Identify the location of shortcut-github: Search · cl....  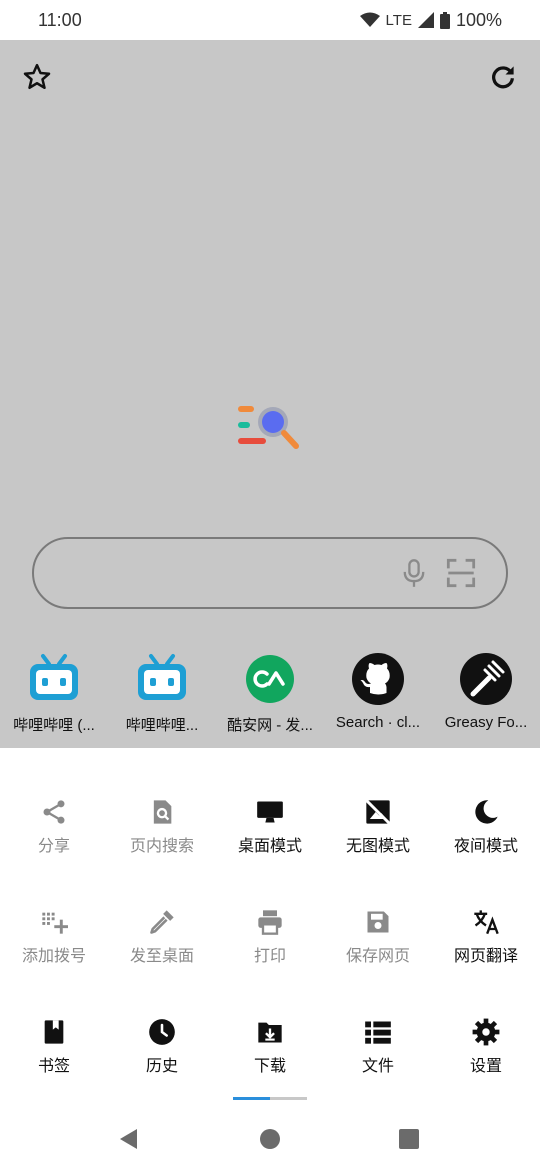
(378, 691).